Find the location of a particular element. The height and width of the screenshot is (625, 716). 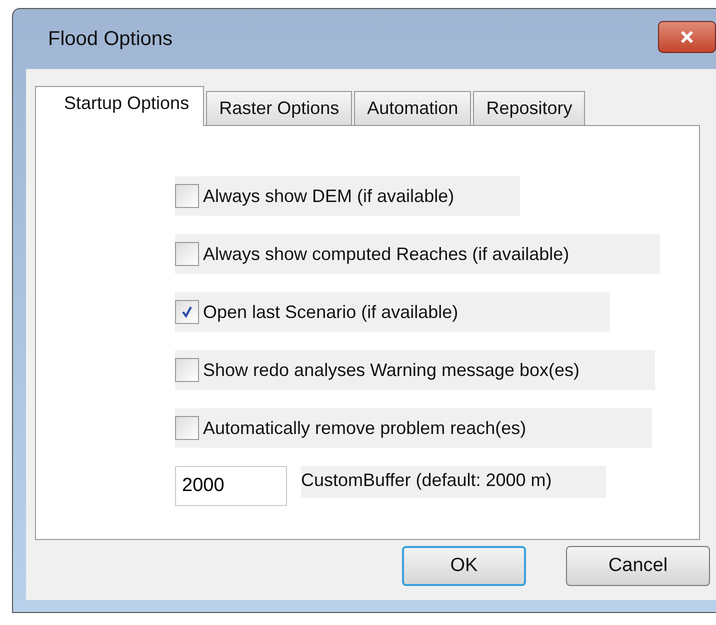

checkbox-option: Always show DEM (if available) is located at coordinates (347, 196).